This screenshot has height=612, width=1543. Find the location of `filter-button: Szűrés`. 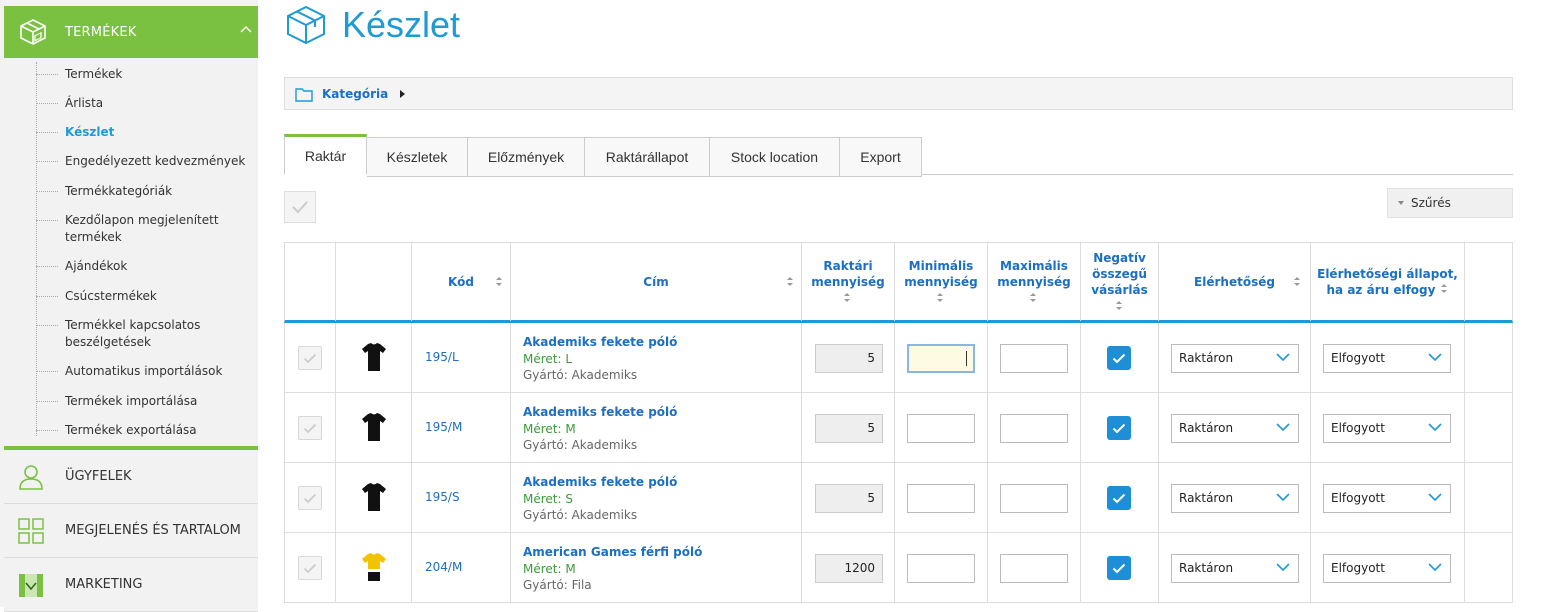

filter-button: Szűrés is located at coordinates (1450, 203).